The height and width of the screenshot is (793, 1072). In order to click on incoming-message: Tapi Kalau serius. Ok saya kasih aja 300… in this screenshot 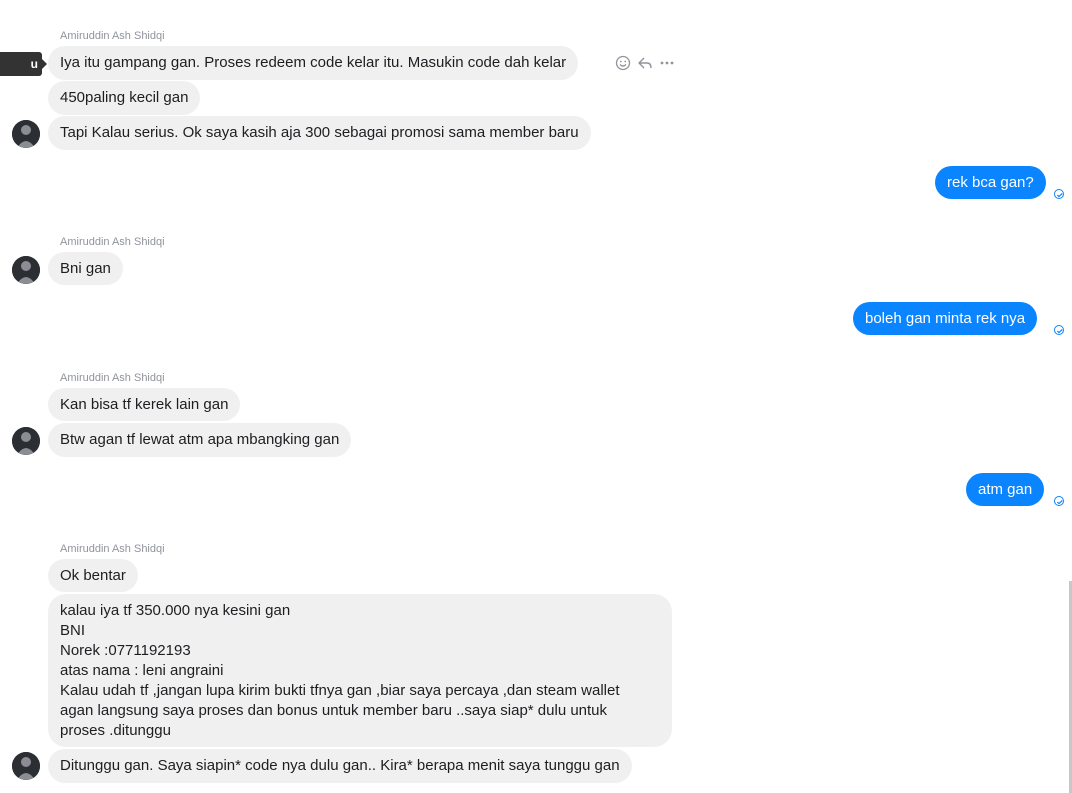, I will do `click(319, 133)`.